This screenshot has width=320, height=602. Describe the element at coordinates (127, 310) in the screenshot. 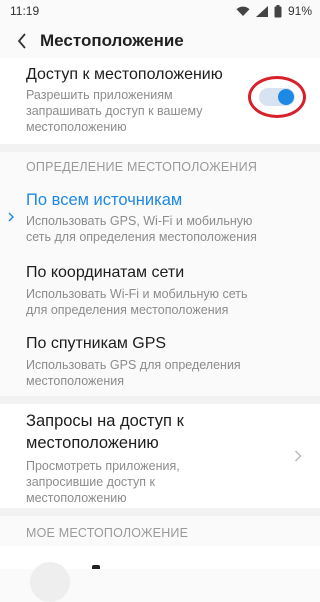

I see `subtitle-line: для определения местоположения` at that location.